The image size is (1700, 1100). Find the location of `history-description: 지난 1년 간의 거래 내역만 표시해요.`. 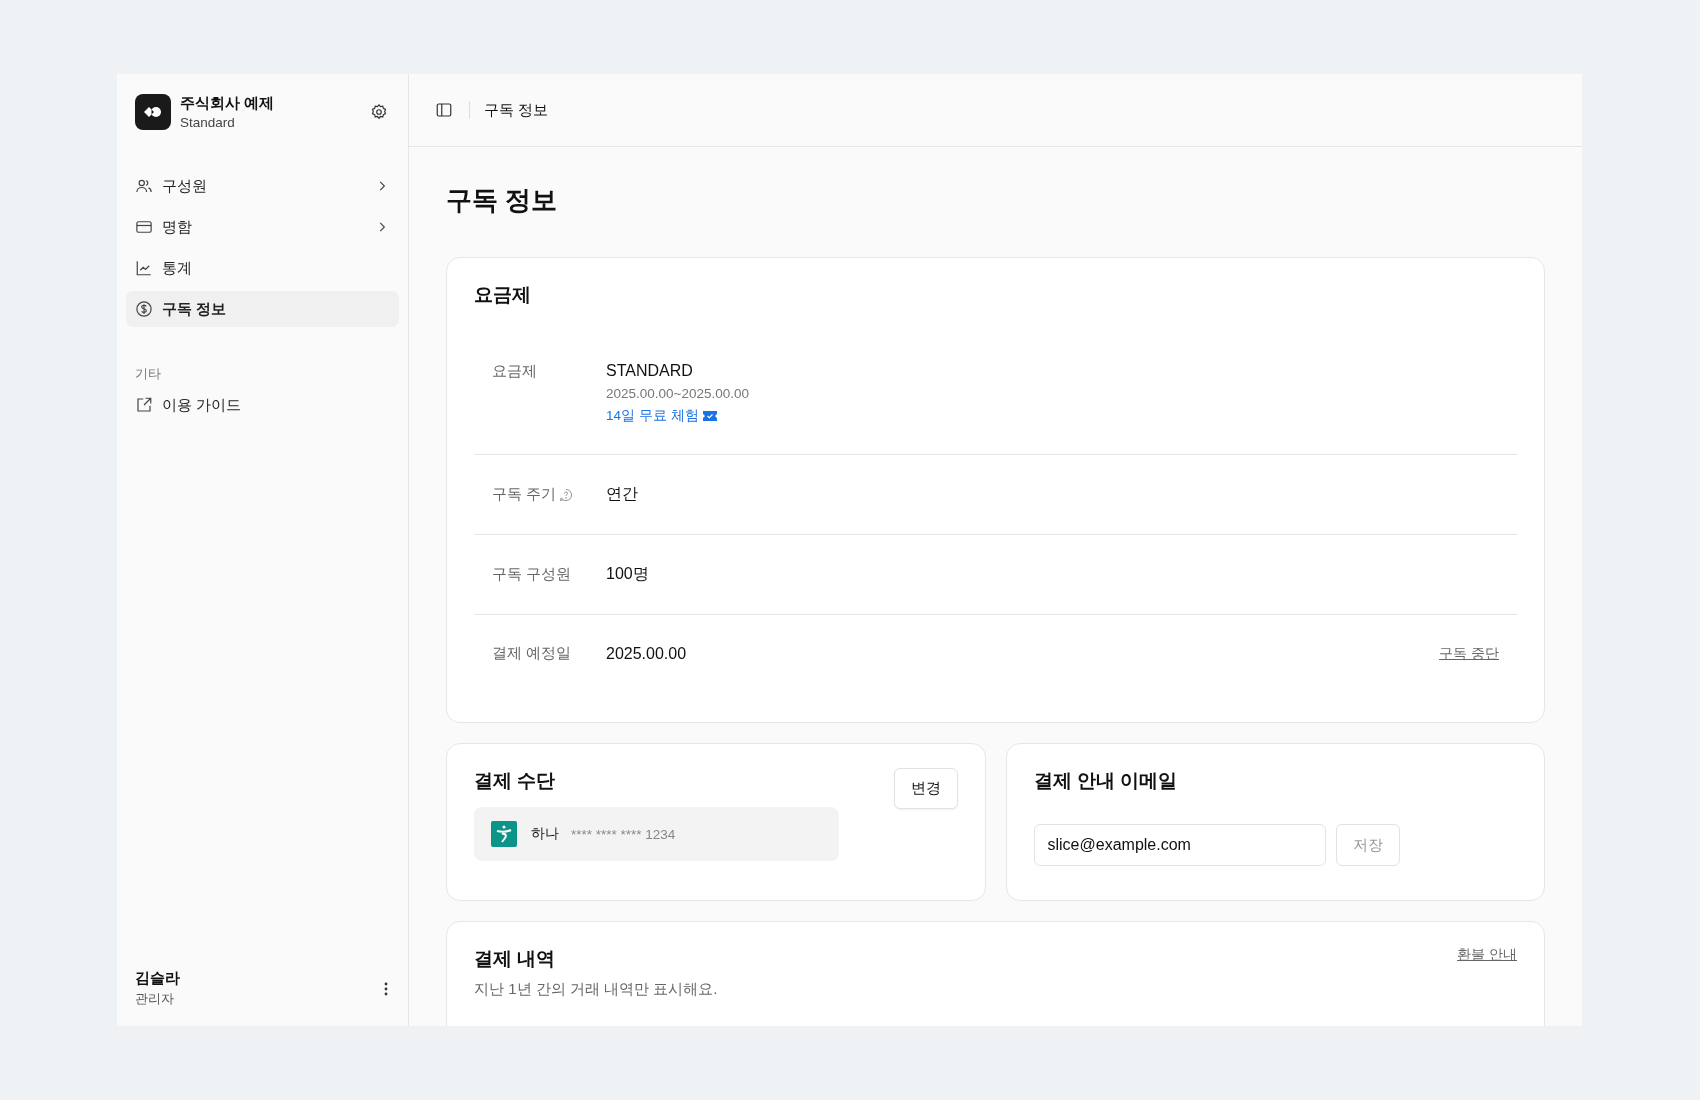

history-description: 지난 1년 간의 거래 내역만 표시해요. is located at coordinates (596, 989).